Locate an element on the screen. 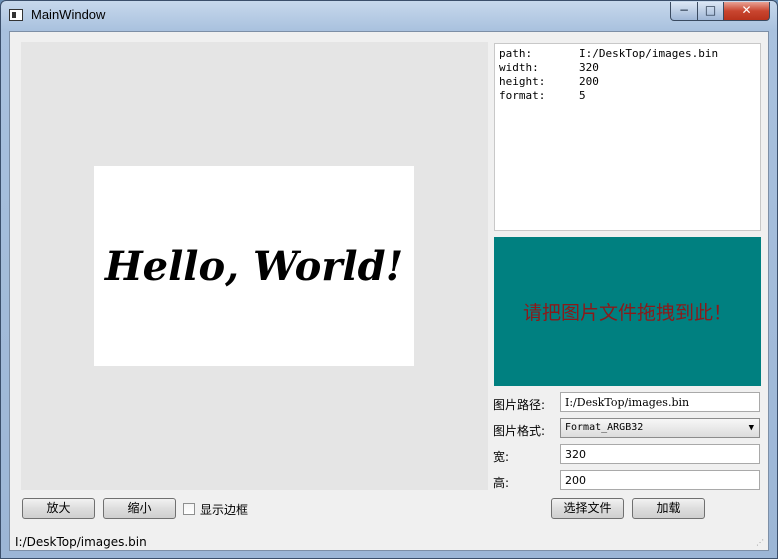 This screenshot has height=559, width=778. close-button: ✕ is located at coordinates (746, 11).